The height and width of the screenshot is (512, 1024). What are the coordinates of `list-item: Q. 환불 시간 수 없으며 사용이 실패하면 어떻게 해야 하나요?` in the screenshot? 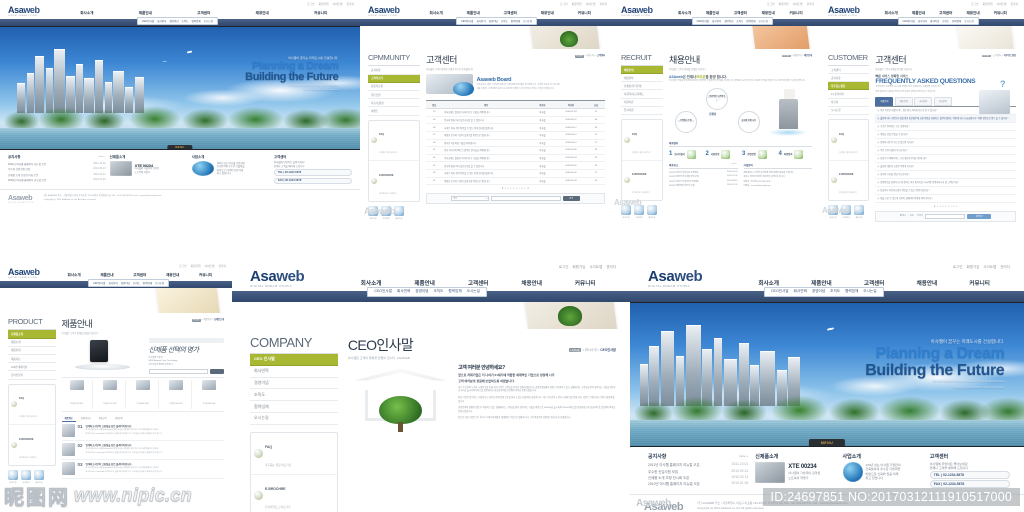 It's located at (945, 199).